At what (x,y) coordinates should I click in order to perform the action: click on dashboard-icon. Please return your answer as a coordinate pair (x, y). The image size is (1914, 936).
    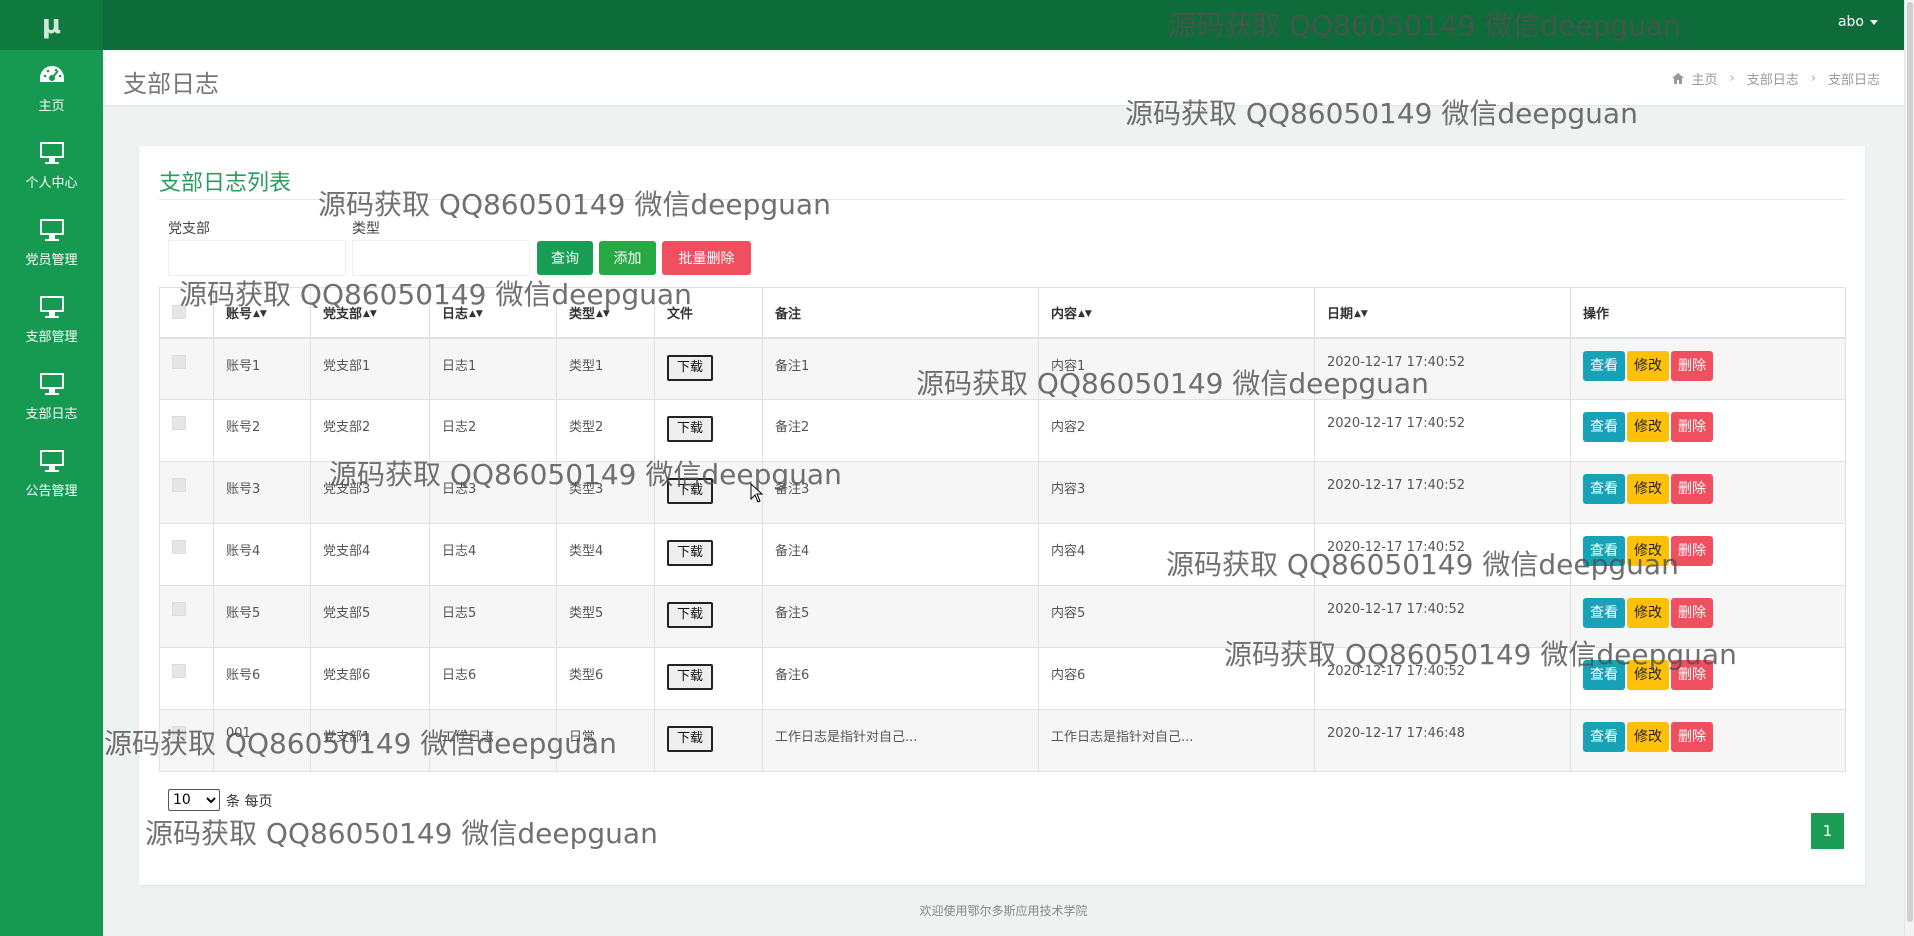
    Looking at the image, I should click on (51, 74).